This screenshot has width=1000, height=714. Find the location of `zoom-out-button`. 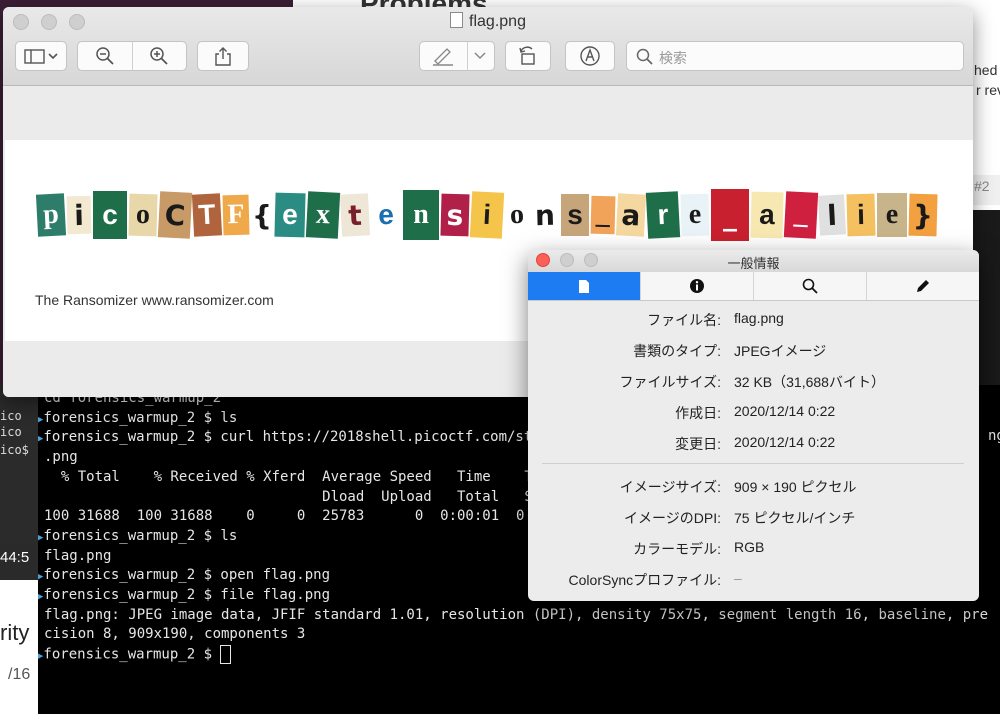

zoom-out-button is located at coordinates (105, 56).